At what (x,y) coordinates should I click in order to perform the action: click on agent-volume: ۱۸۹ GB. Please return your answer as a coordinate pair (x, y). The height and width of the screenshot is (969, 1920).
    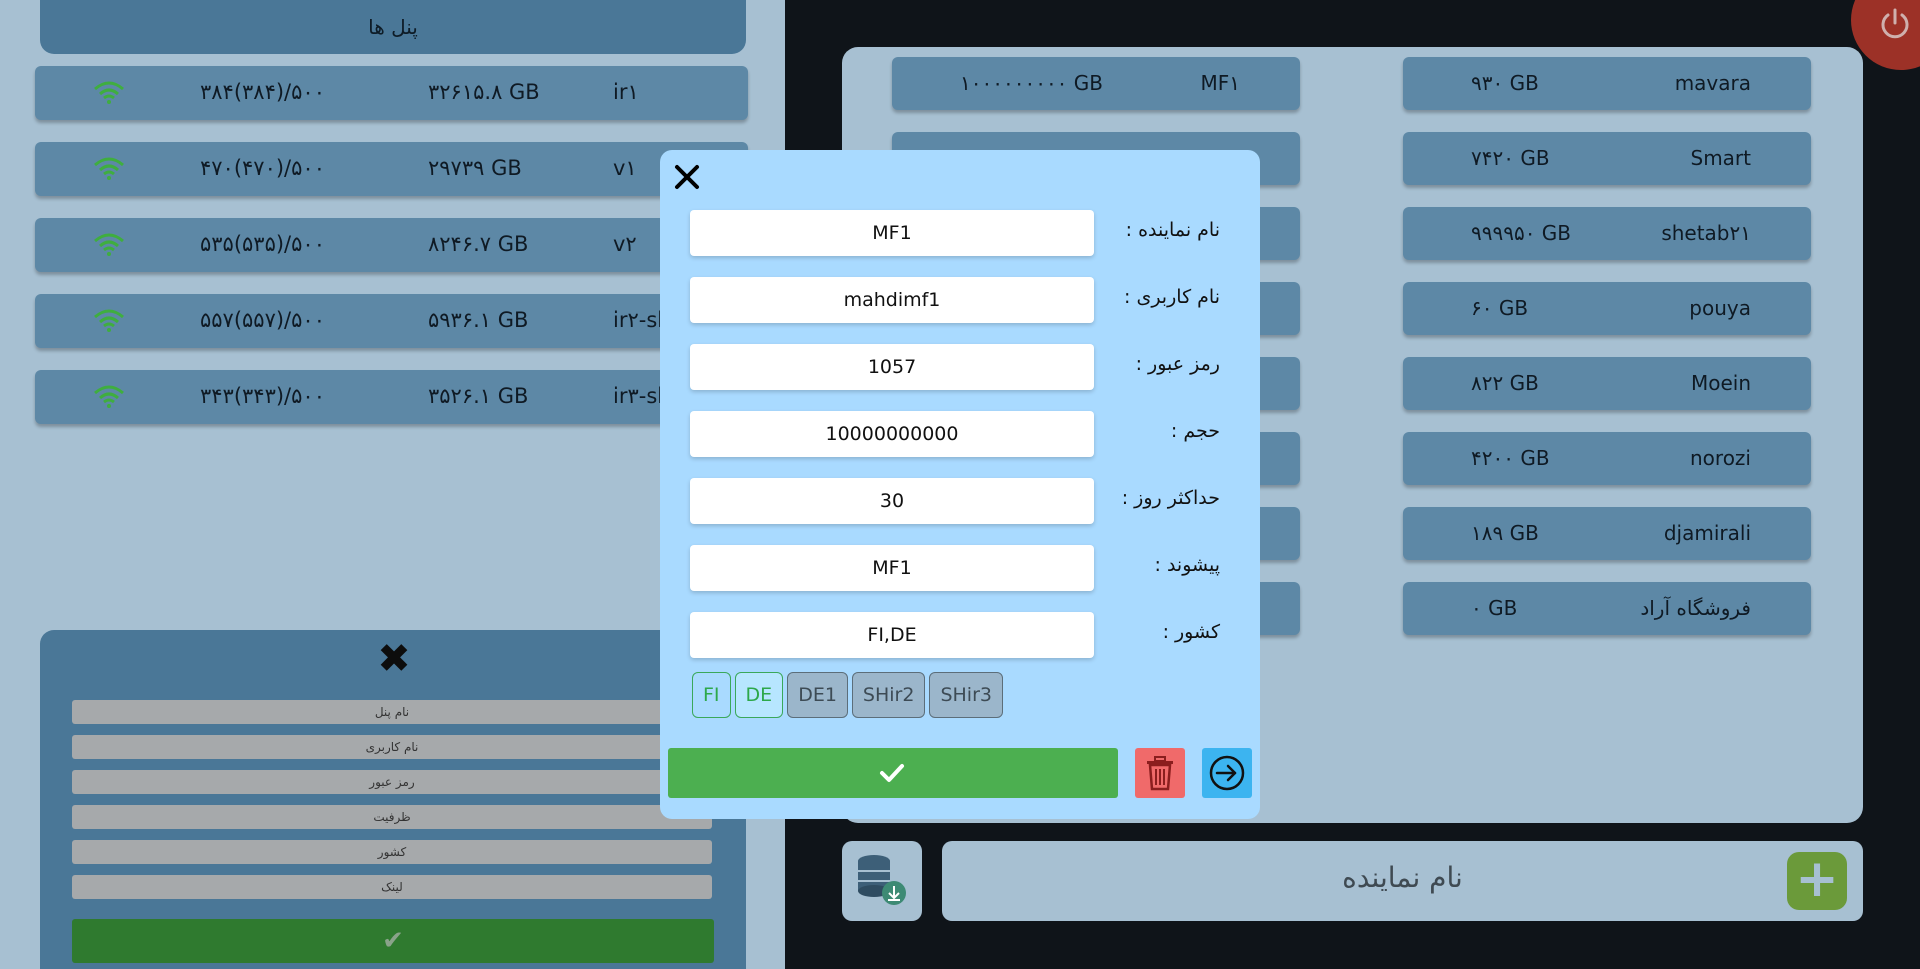
    Looking at the image, I should click on (1505, 533).